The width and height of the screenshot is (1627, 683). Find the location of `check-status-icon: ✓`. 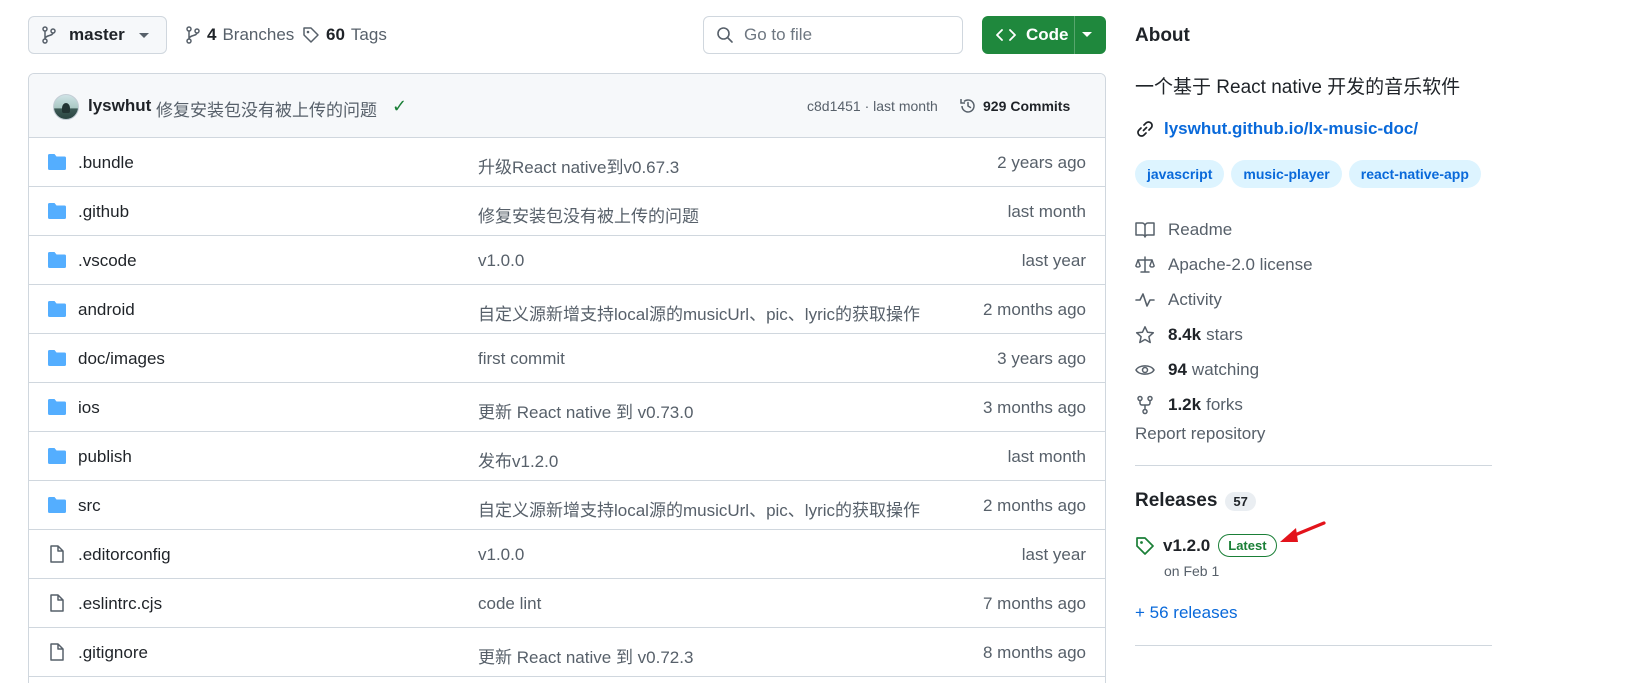

check-status-icon: ✓ is located at coordinates (399, 106).